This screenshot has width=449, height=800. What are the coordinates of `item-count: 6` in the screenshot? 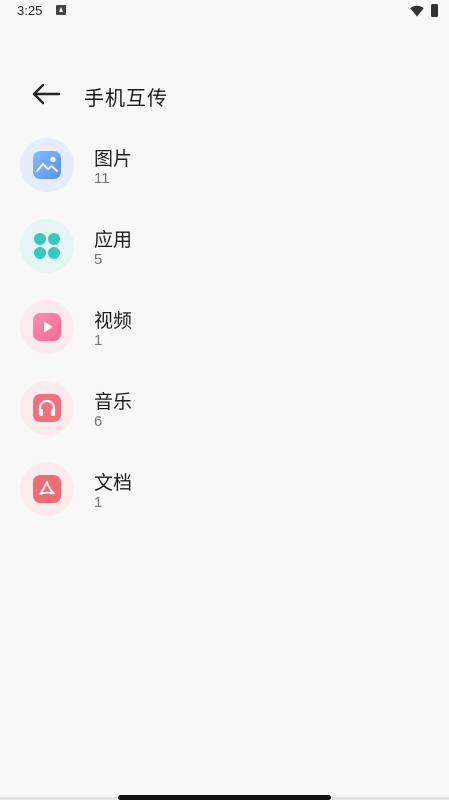 It's located at (98, 421).